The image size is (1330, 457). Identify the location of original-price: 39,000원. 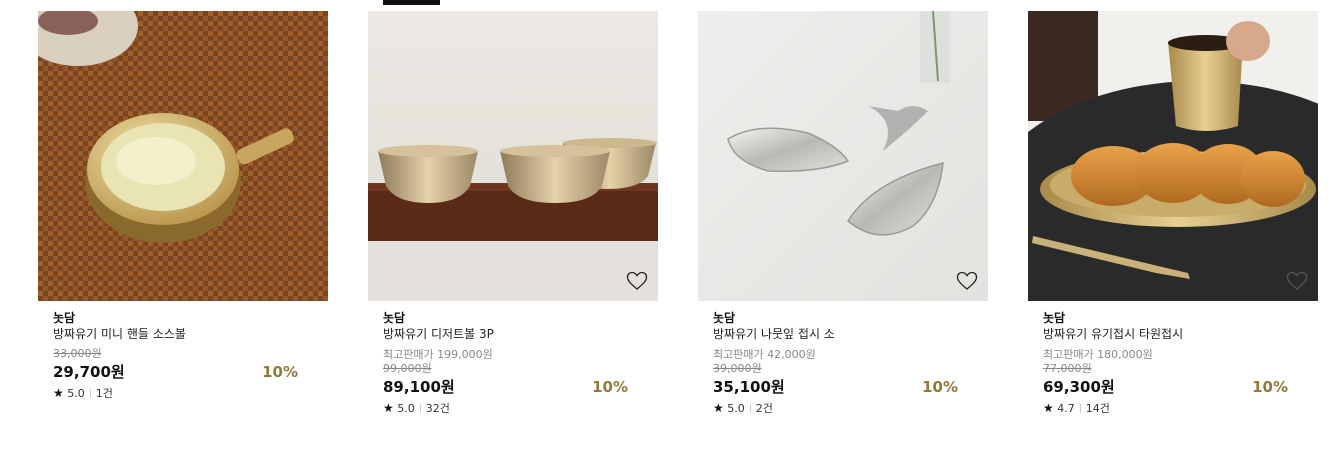
(737, 368).